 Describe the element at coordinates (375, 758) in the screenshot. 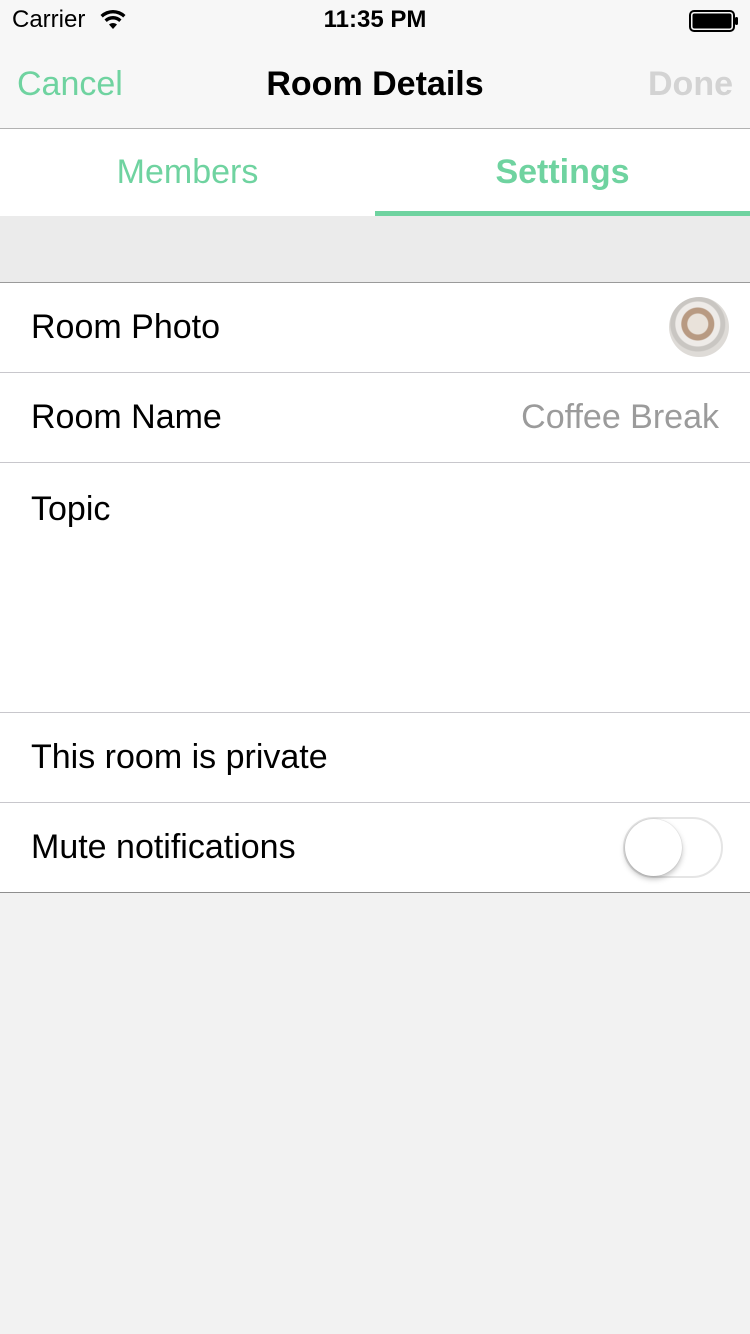

I see `private-room-row: This room is private` at that location.